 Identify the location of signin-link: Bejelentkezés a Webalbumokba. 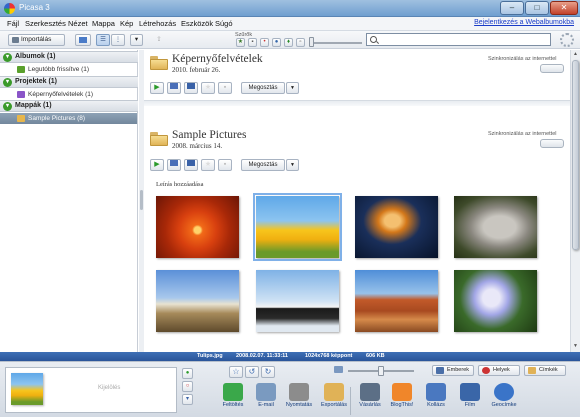
(524, 22).